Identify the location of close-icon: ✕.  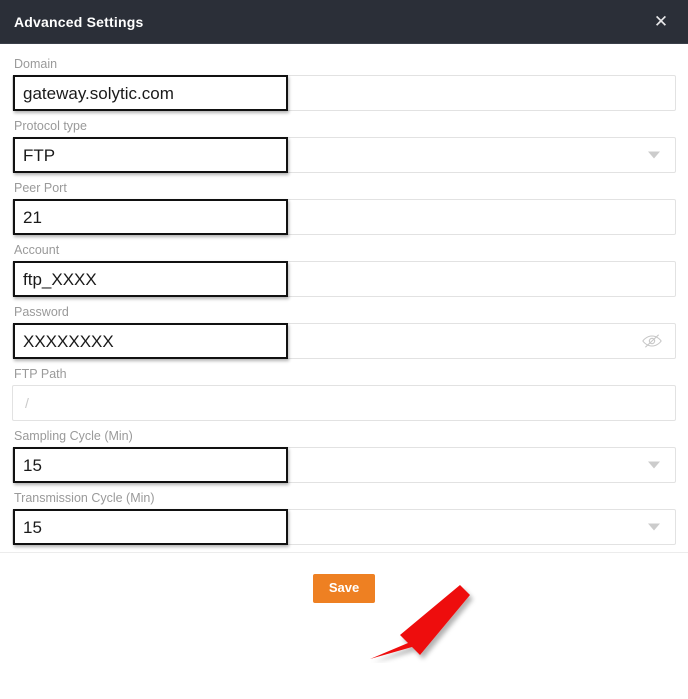
(661, 22).